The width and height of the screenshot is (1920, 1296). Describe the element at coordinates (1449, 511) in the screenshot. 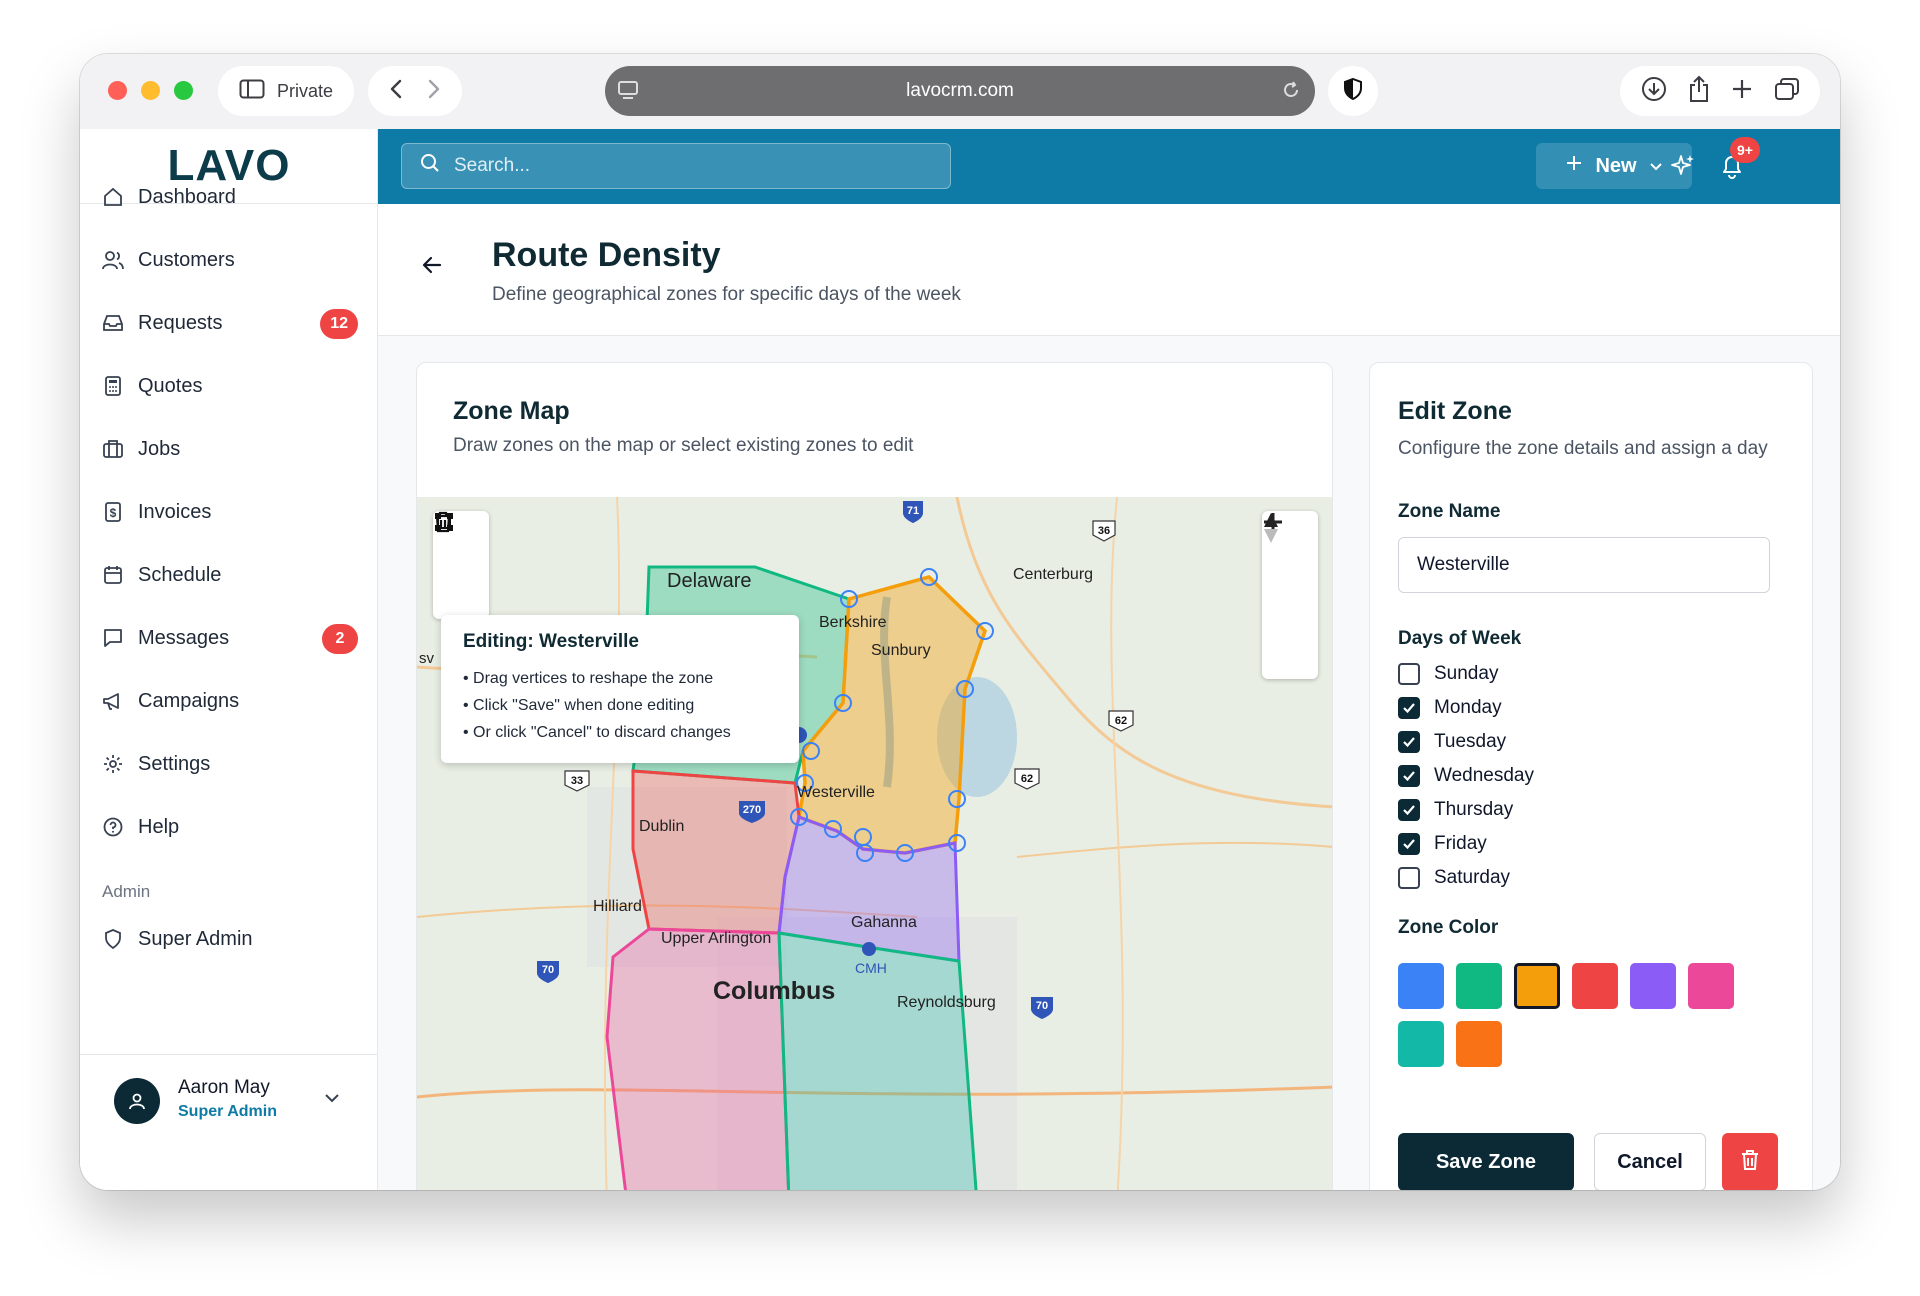

I see `zone-name-label: Zone Name` at that location.